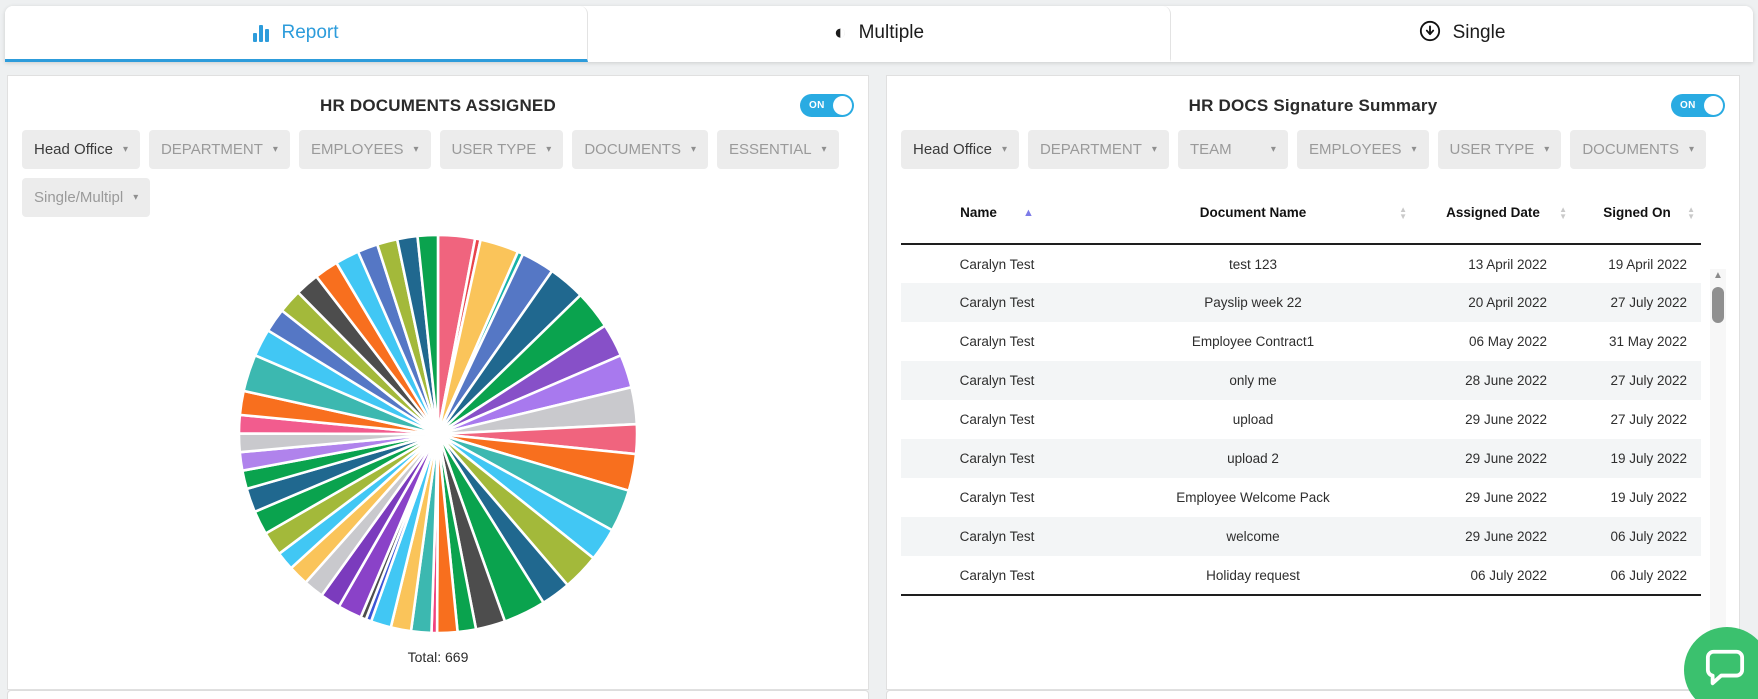  Describe the element at coordinates (438, 105) in the screenshot. I see `left-panel-title: HR DOCUMENTS ASSIGNED` at that location.